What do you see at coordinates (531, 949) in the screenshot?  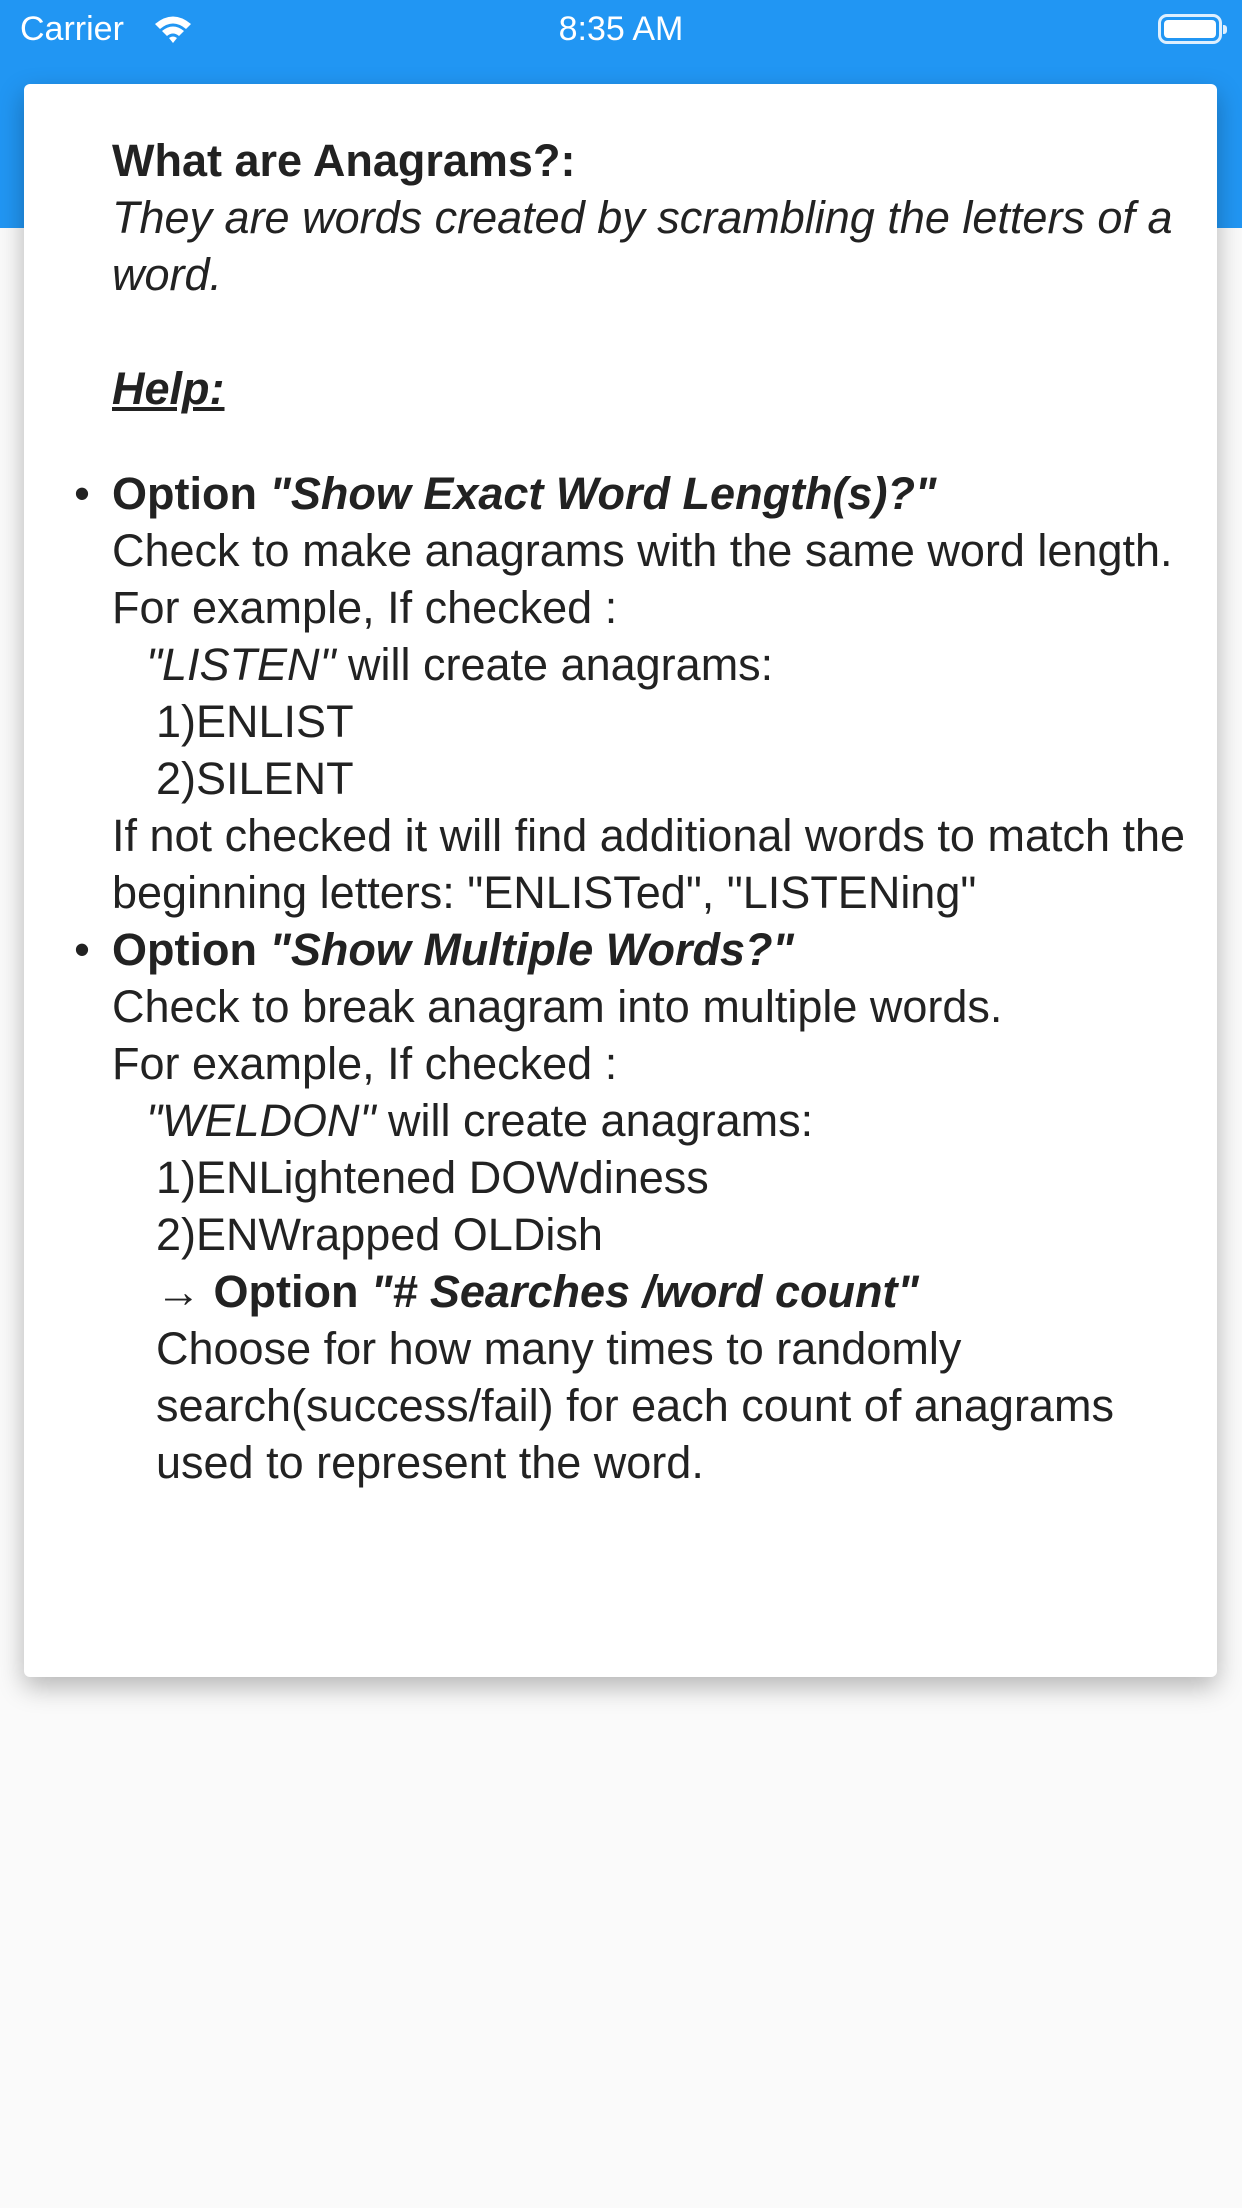 I see `option-name: "Show Multiple Words?"` at bounding box center [531, 949].